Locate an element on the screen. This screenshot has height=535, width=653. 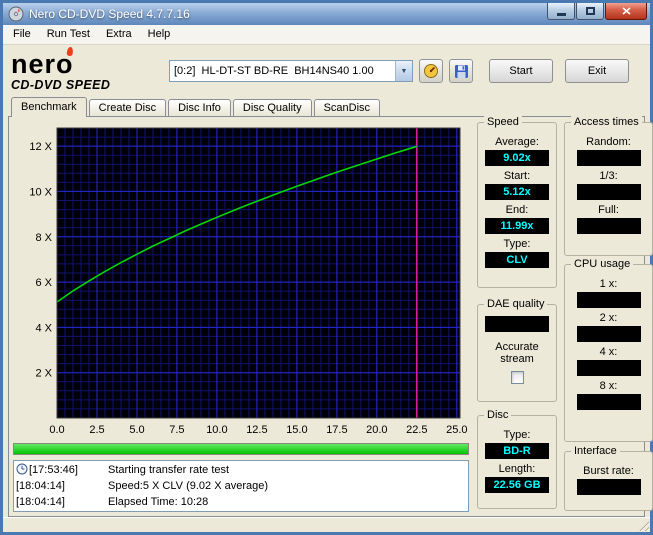
field-label: Start: is located at coordinates (517, 176).